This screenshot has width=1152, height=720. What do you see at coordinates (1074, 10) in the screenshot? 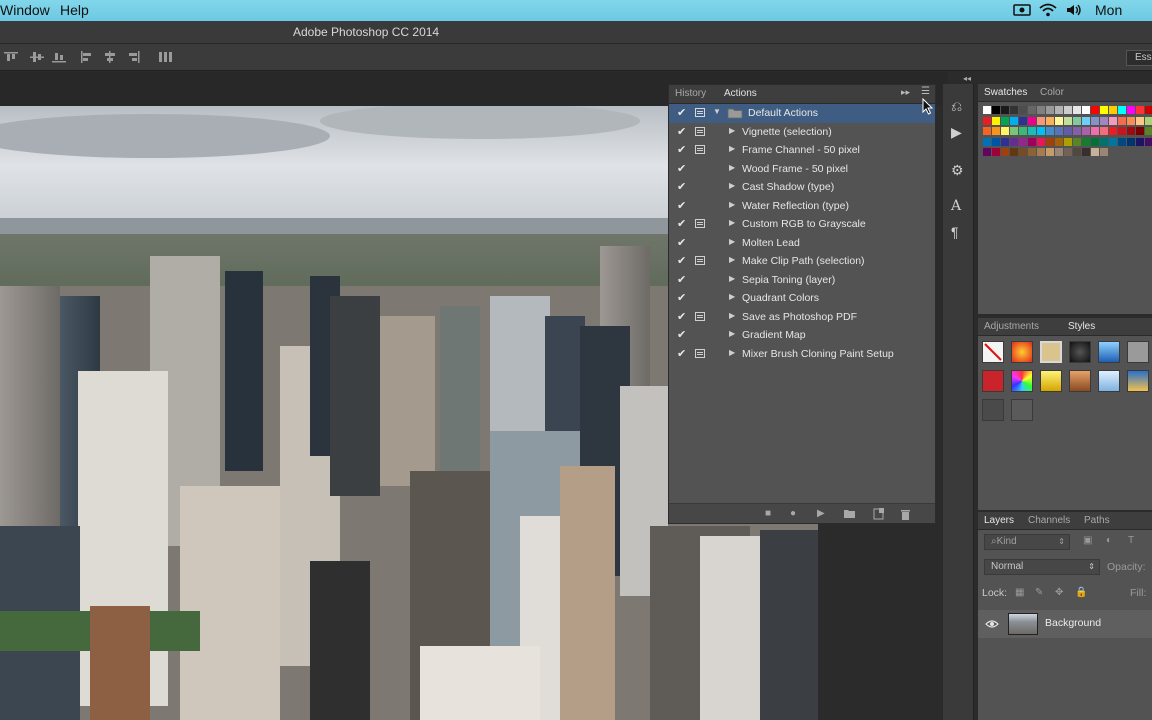
I see `volume-icon` at bounding box center [1074, 10].